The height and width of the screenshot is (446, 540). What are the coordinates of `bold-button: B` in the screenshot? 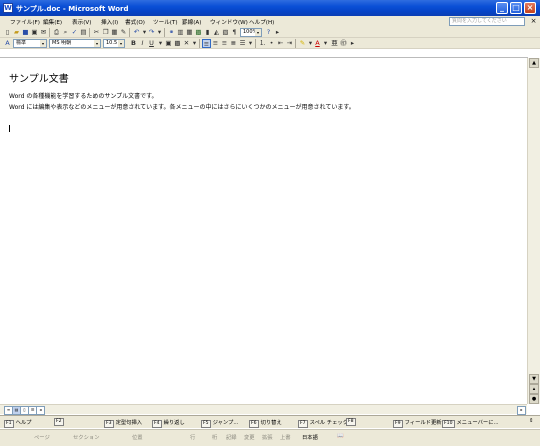 It's located at (133, 43).